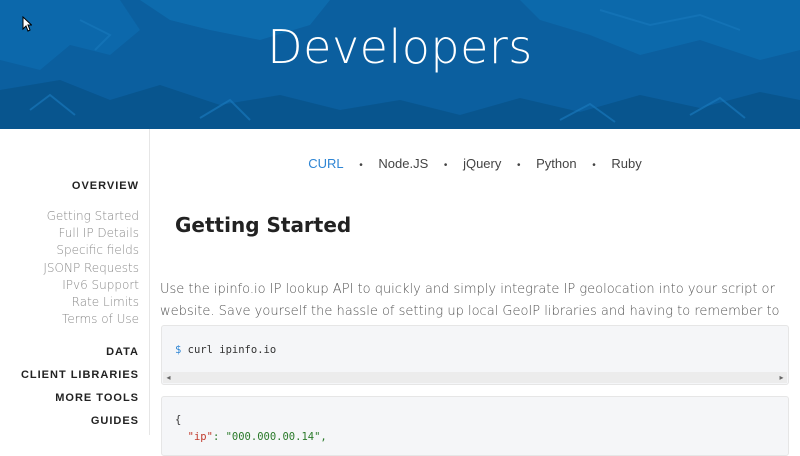 The image size is (800, 456). What do you see at coordinates (178, 350) in the screenshot?
I see `shell-prompt: $` at bounding box center [178, 350].